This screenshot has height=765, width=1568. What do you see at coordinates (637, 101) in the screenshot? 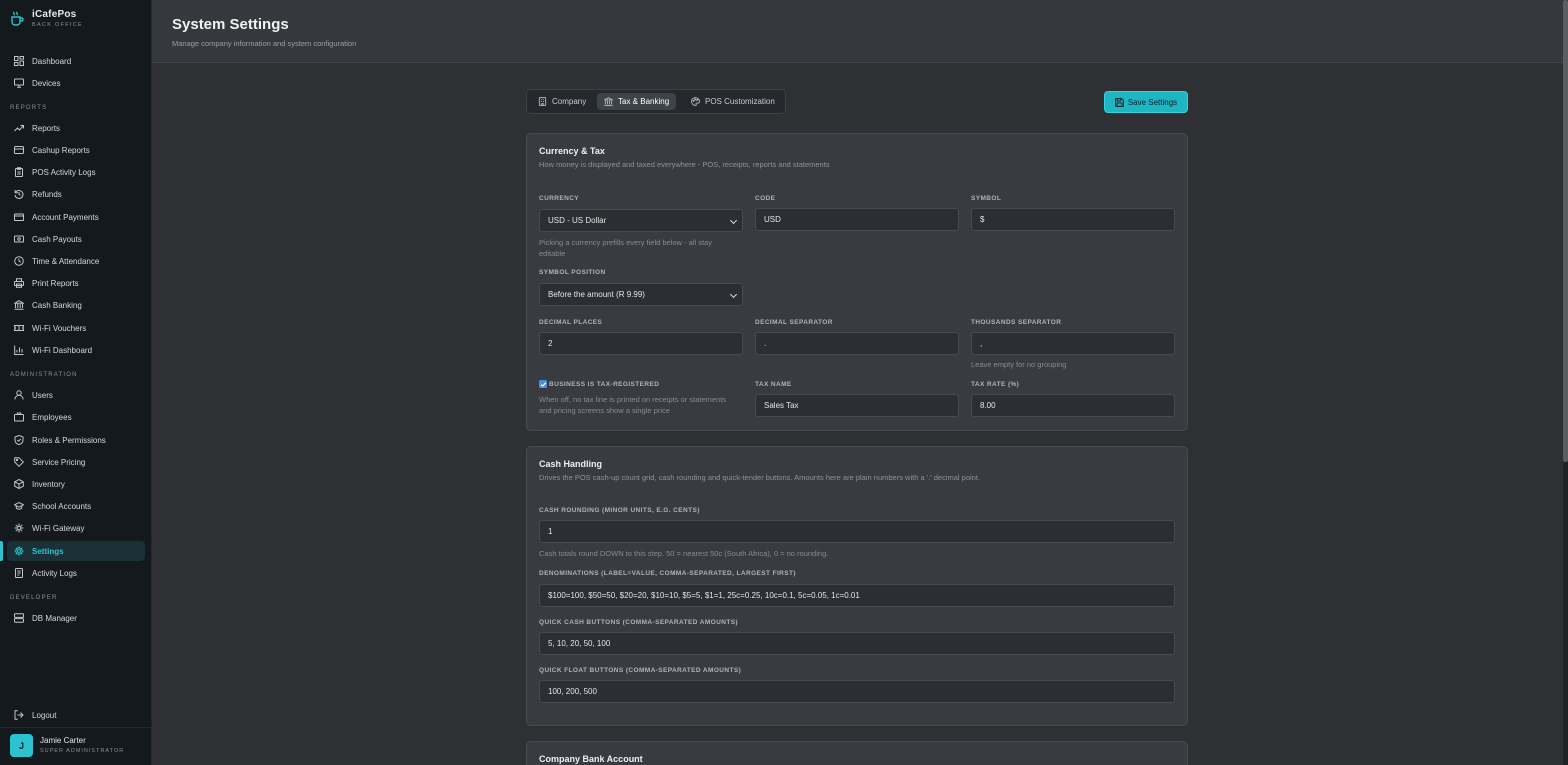
I see `tab-tax-banking: Tax & Banking` at bounding box center [637, 101].